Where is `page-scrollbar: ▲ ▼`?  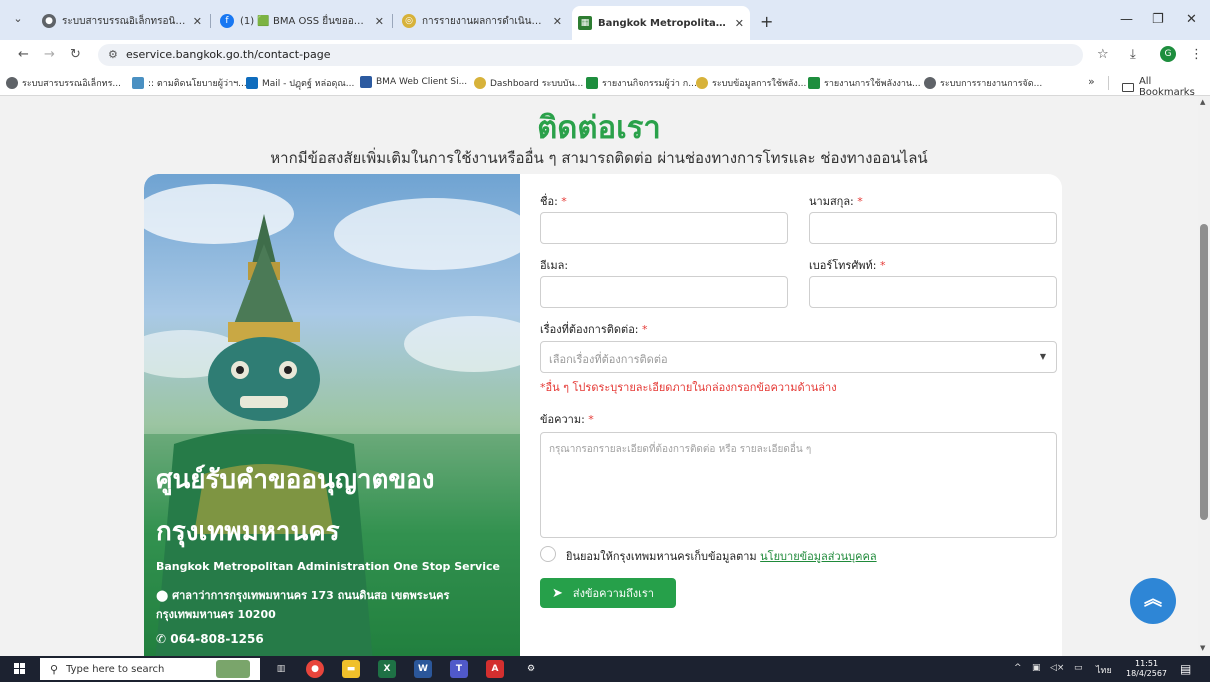
page-scrollbar: ▲ ▼ is located at coordinates (1204, 376).